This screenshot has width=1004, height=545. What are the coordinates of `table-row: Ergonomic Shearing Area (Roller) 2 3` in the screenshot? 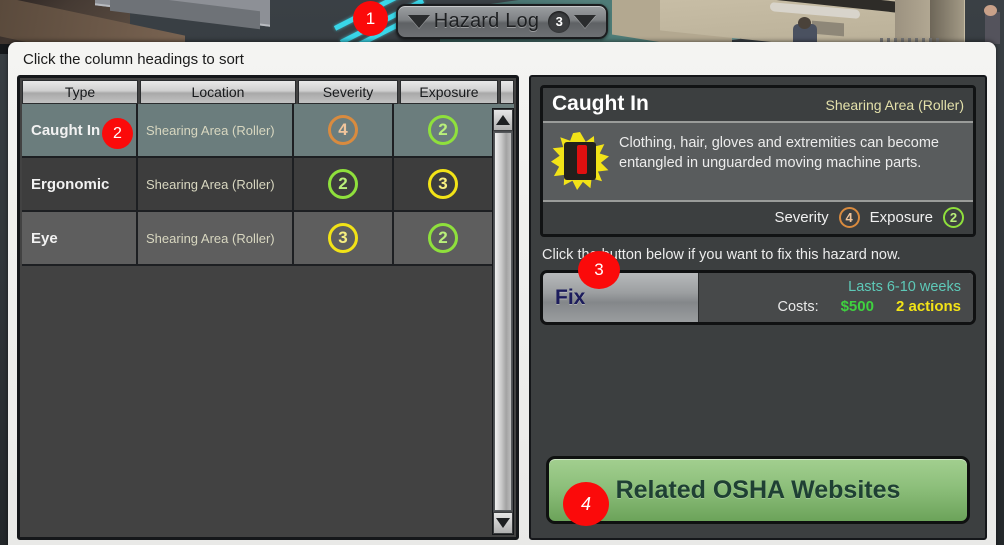 It's located at (268, 185).